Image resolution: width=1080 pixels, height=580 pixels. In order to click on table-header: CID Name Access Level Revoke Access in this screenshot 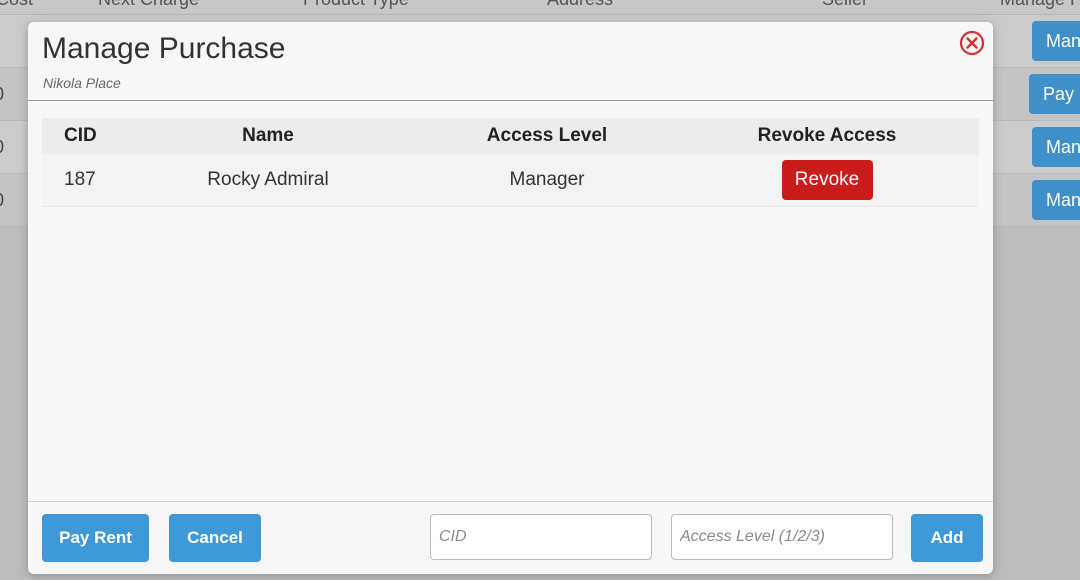, I will do `click(510, 136)`.